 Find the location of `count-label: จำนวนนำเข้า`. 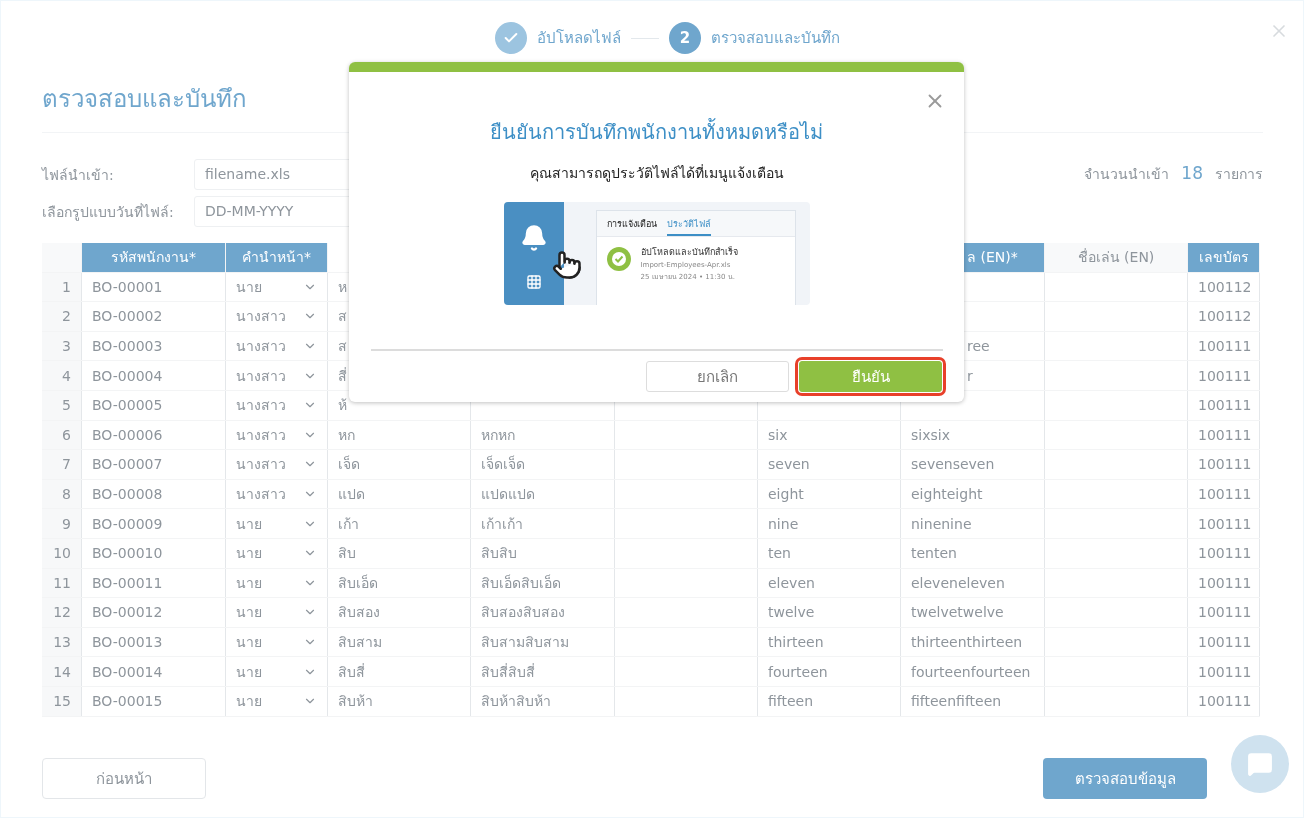

count-label: จำนวนนำเข้า is located at coordinates (1127, 174).